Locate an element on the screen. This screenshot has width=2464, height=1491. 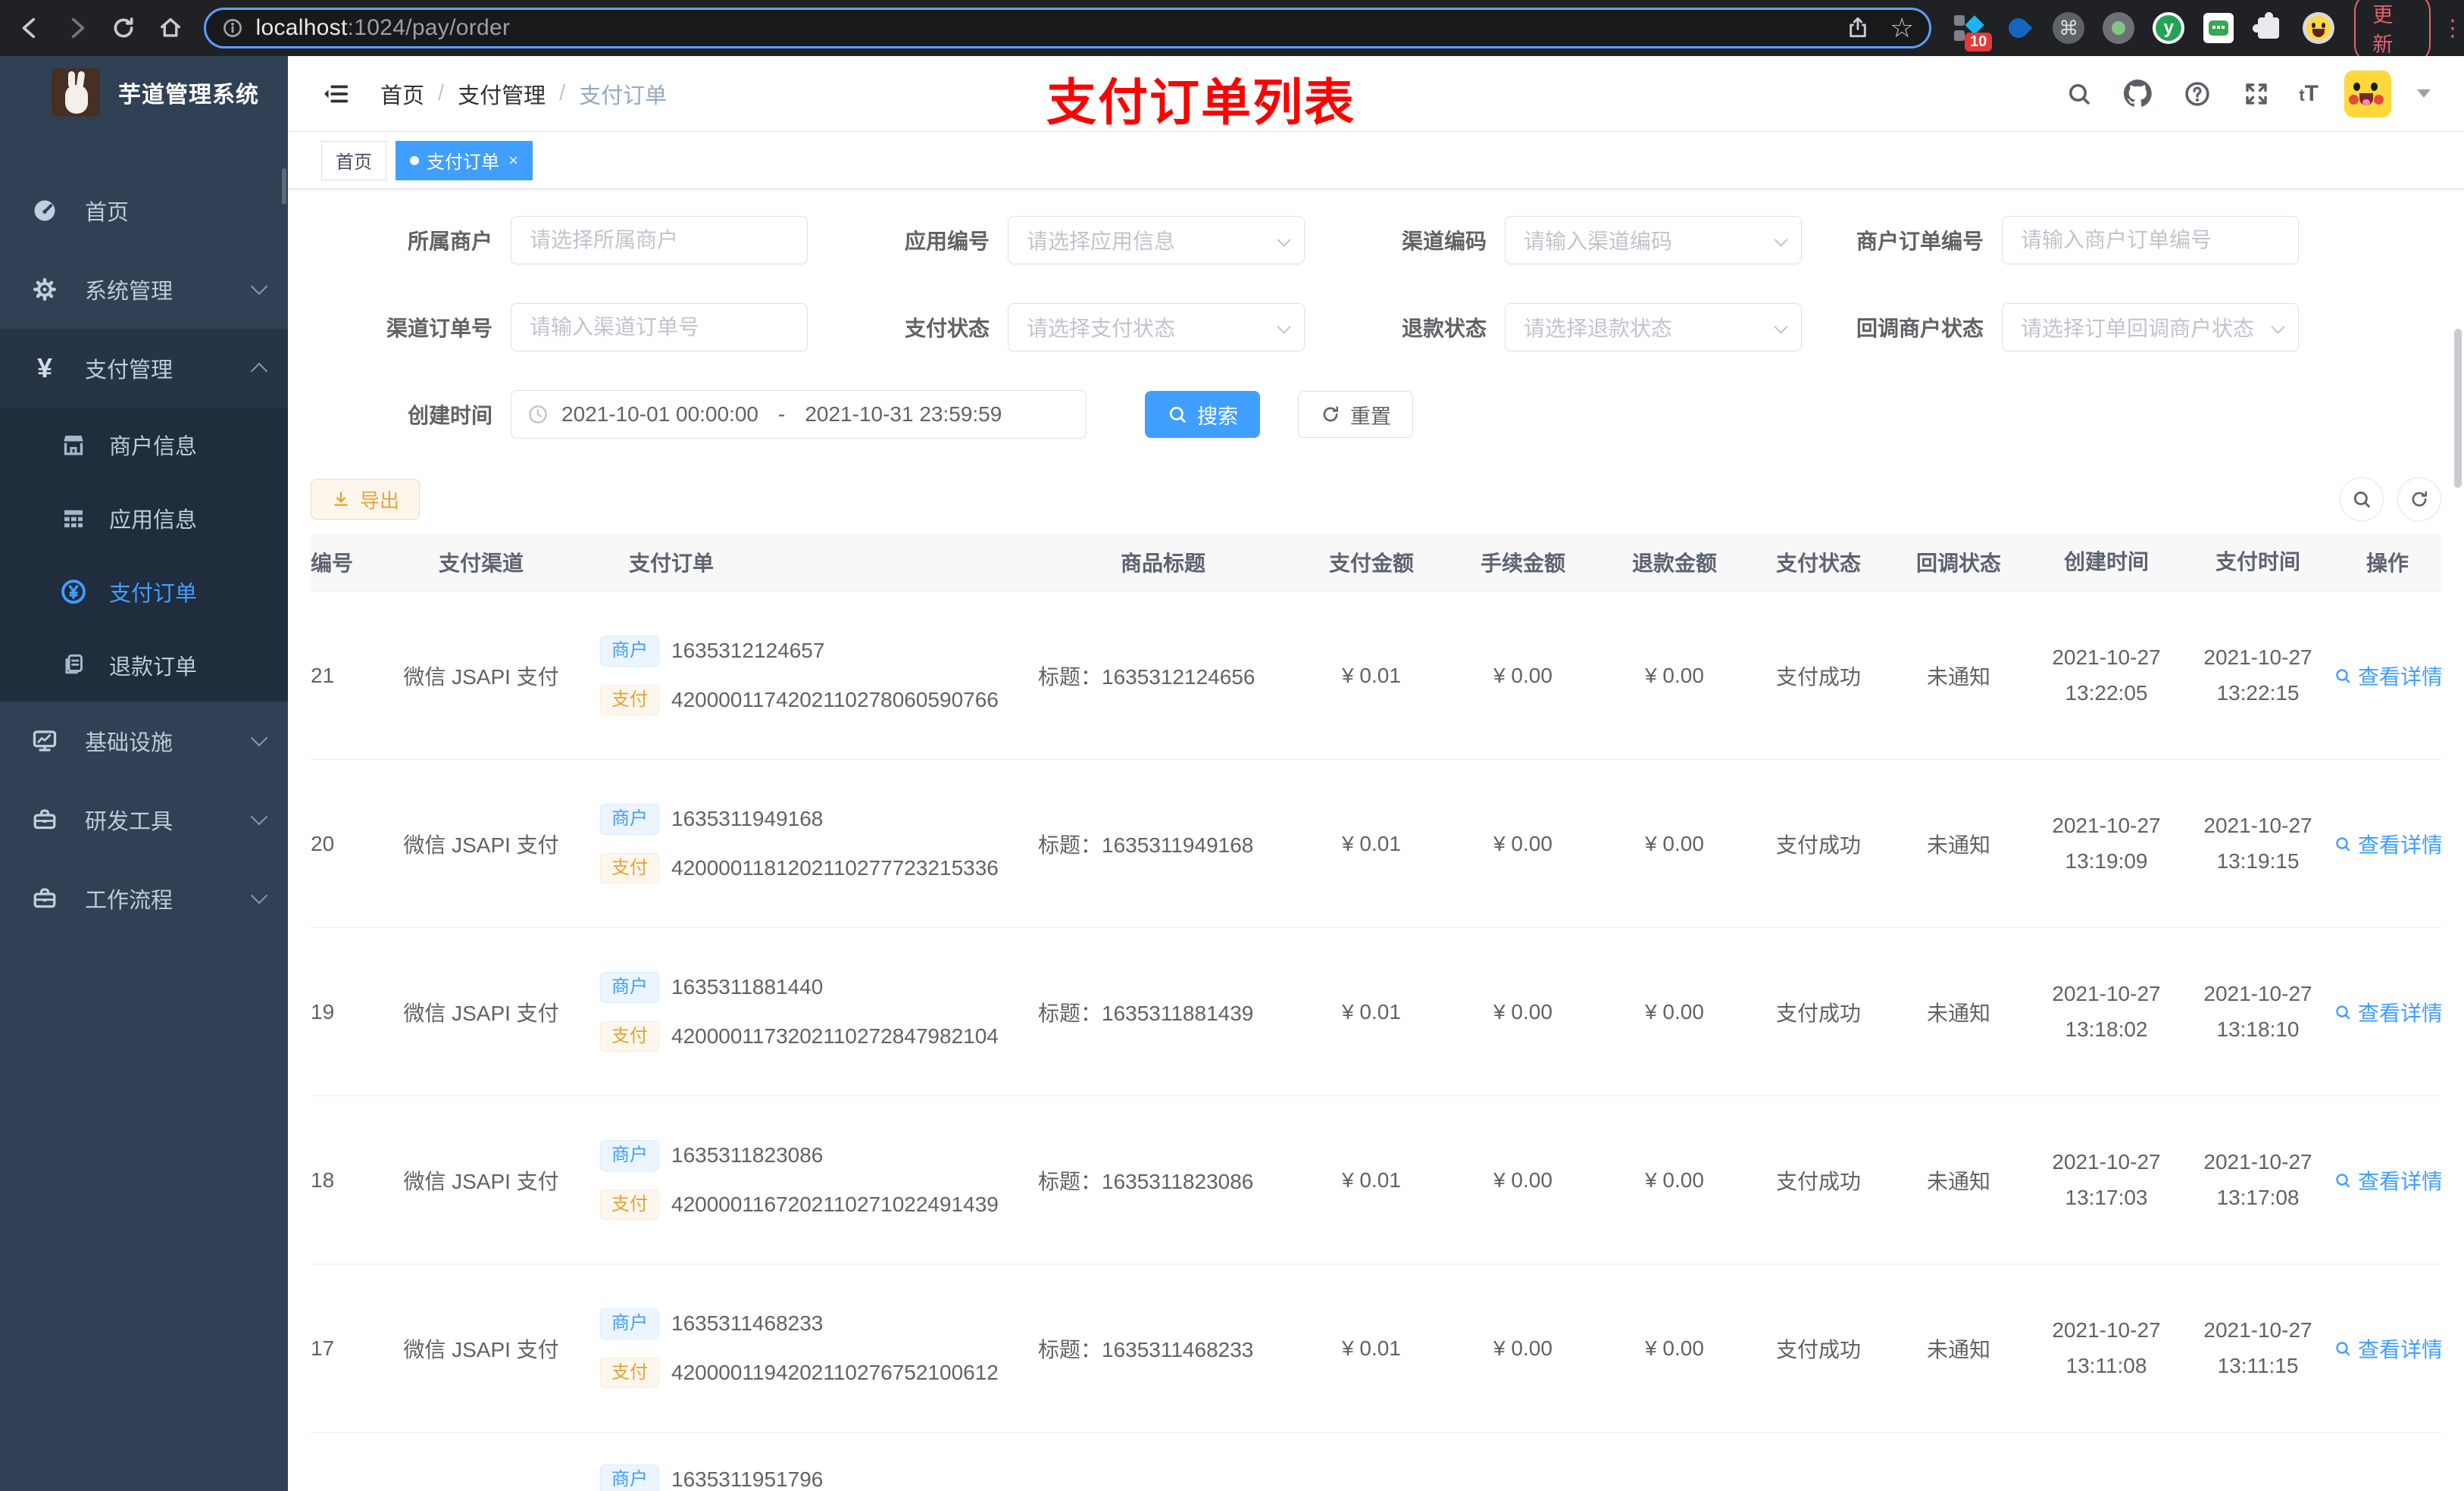
col-id: 编号 is located at coordinates (332, 563).